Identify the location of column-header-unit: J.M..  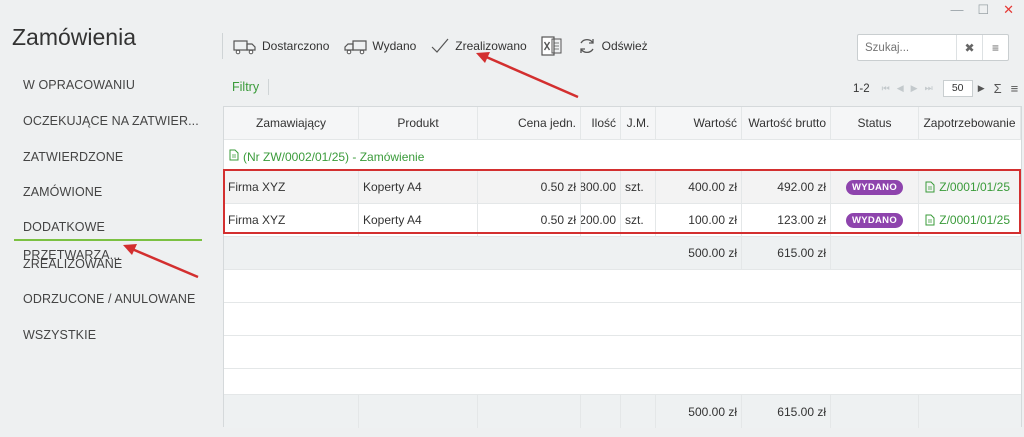
(638, 123).